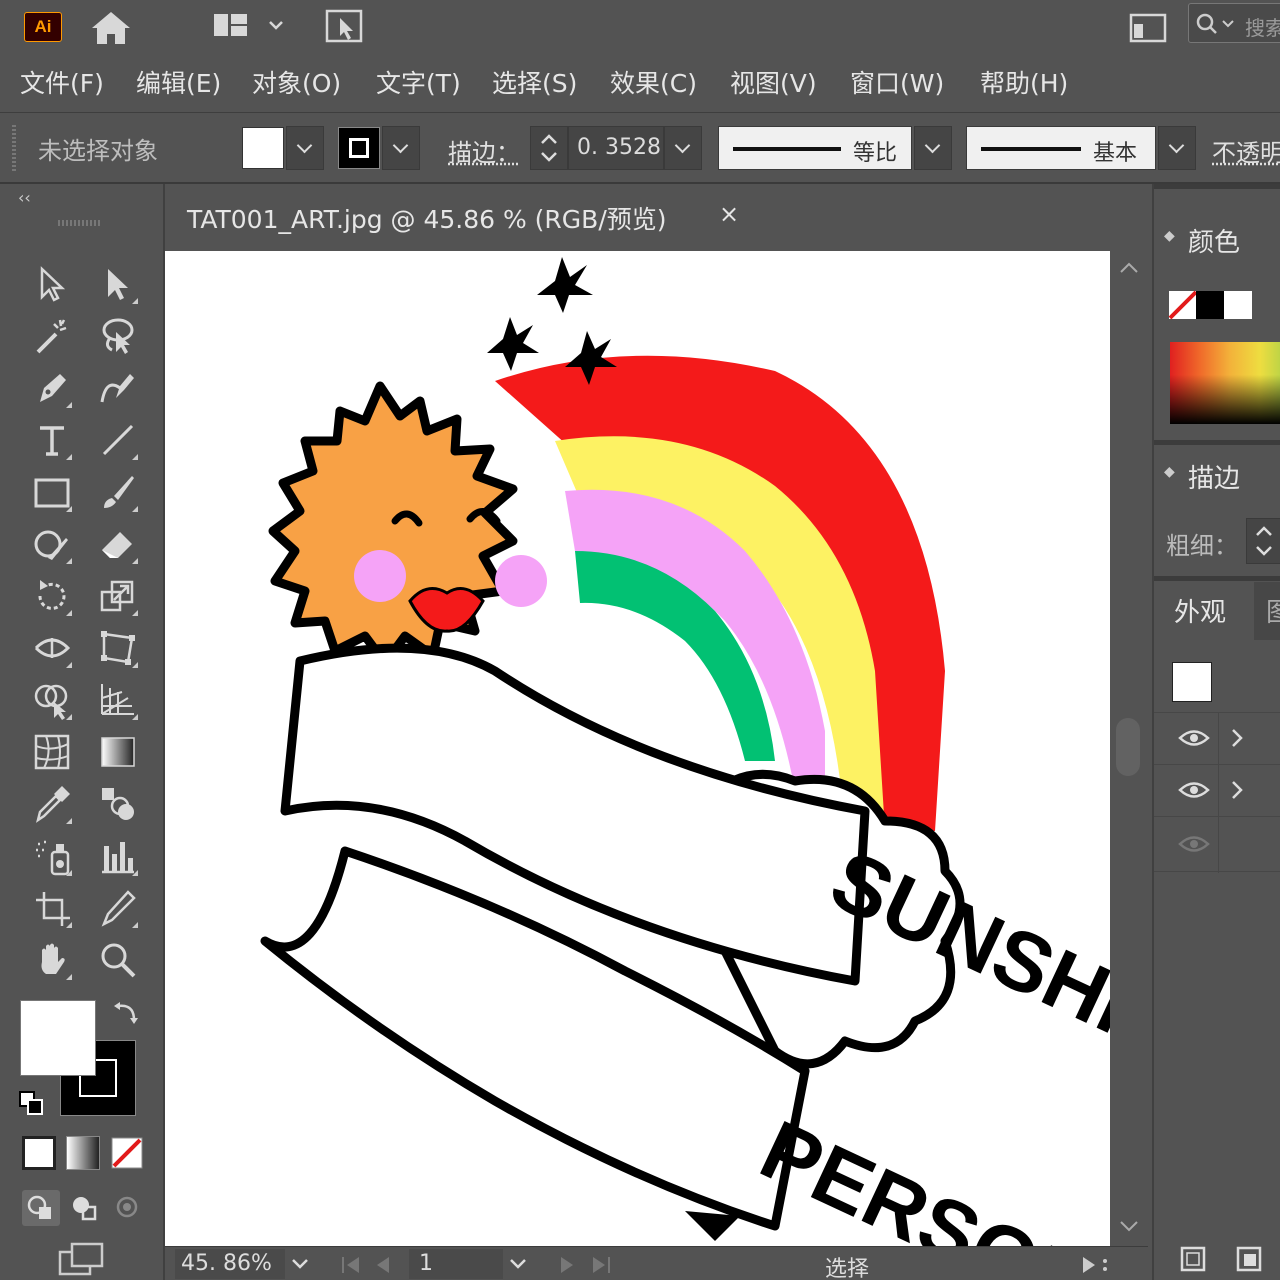  I want to click on artboard-number-field: 1, so click(456, 1264).